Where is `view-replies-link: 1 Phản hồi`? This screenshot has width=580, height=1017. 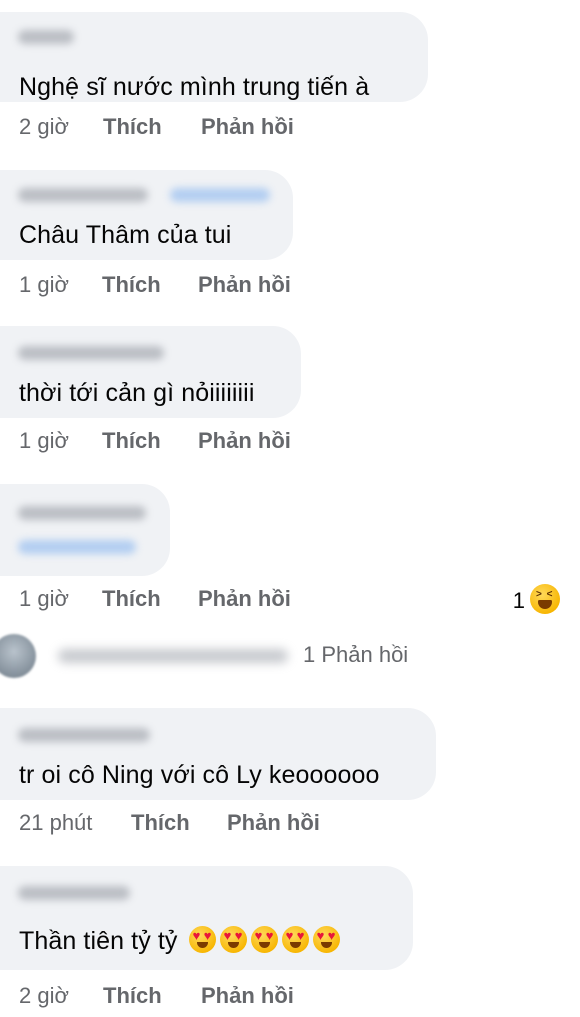 view-replies-link: 1 Phản hồi is located at coordinates (355, 655).